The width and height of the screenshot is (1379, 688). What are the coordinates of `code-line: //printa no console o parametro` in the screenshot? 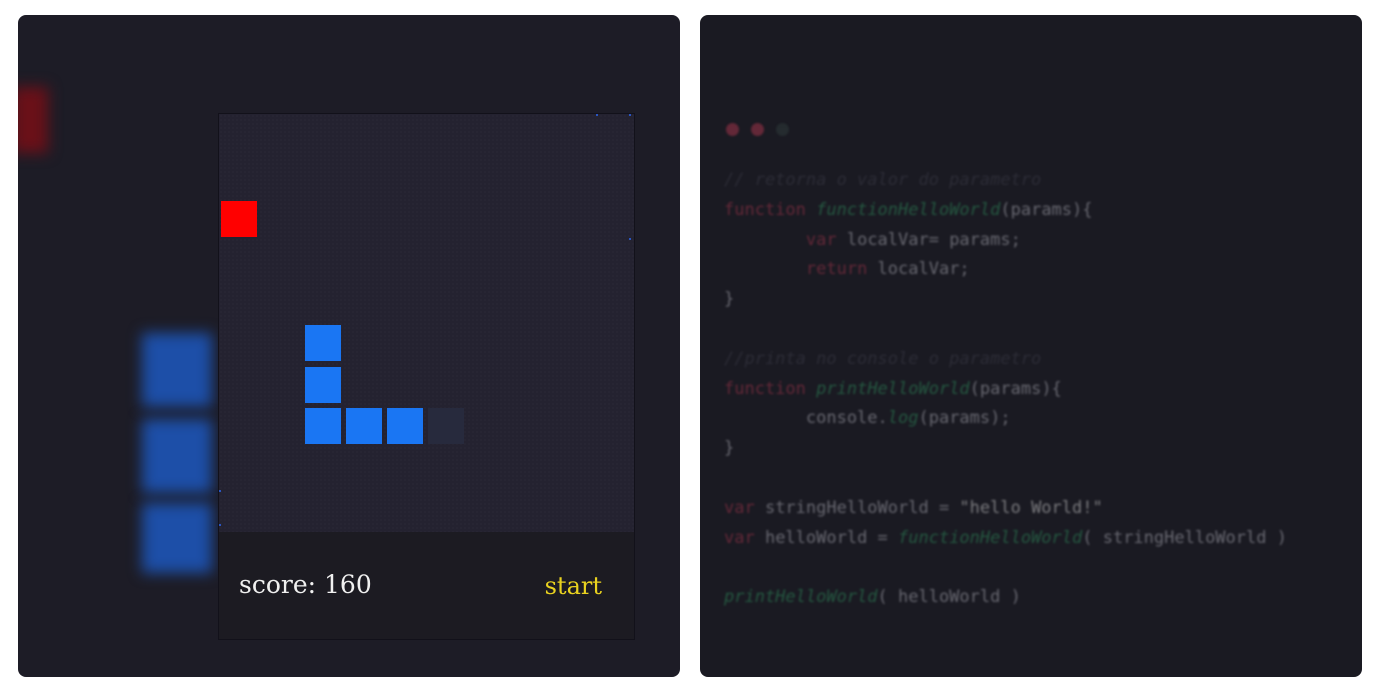 It's located at (883, 358).